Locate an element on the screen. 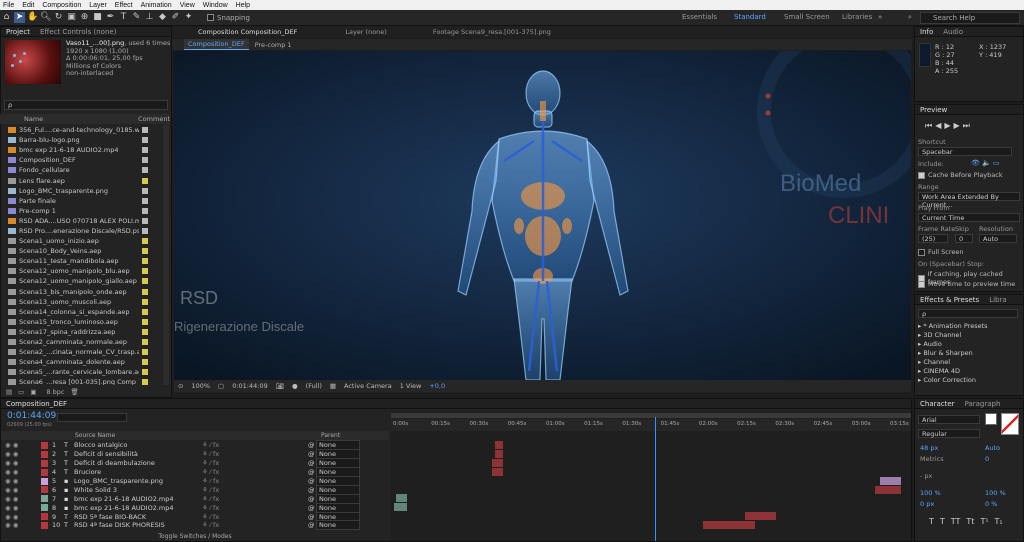  next-frame-icon: ▶ is located at coordinates (958, 125).